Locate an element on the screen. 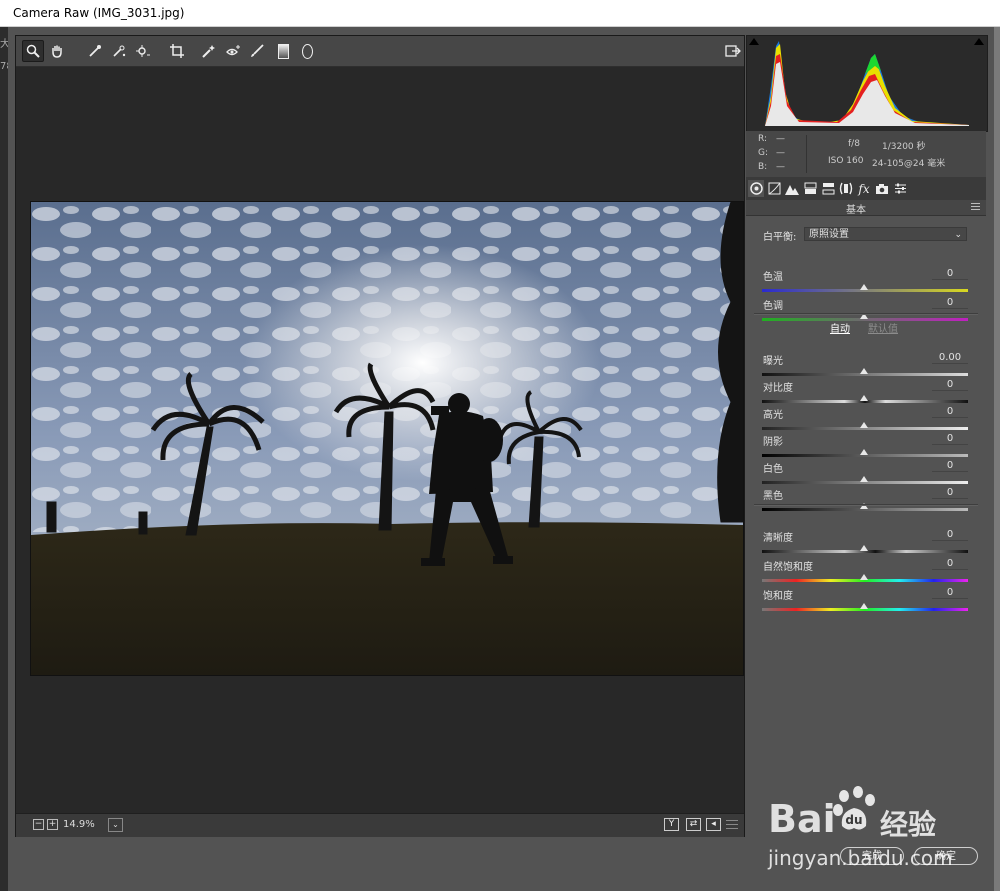  graduated-filter-icon is located at coordinates (283, 51).